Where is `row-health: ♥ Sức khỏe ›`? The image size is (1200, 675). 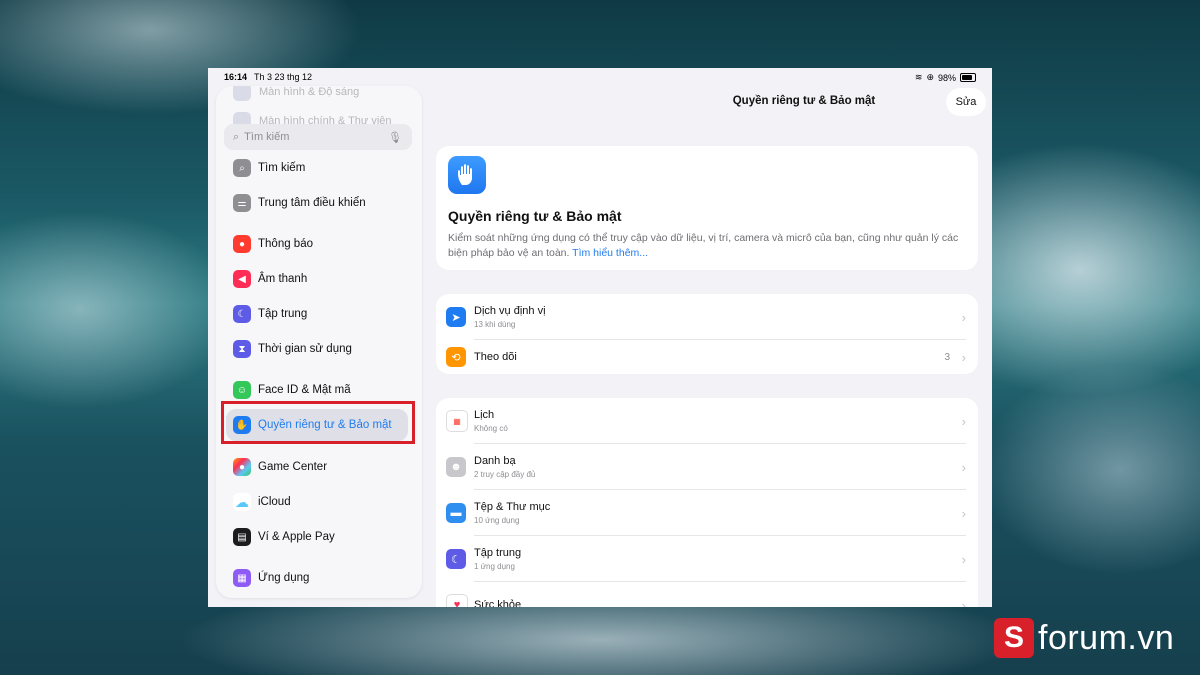
row-health: ♥ Sức khỏe › is located at coordinates (707, 594).